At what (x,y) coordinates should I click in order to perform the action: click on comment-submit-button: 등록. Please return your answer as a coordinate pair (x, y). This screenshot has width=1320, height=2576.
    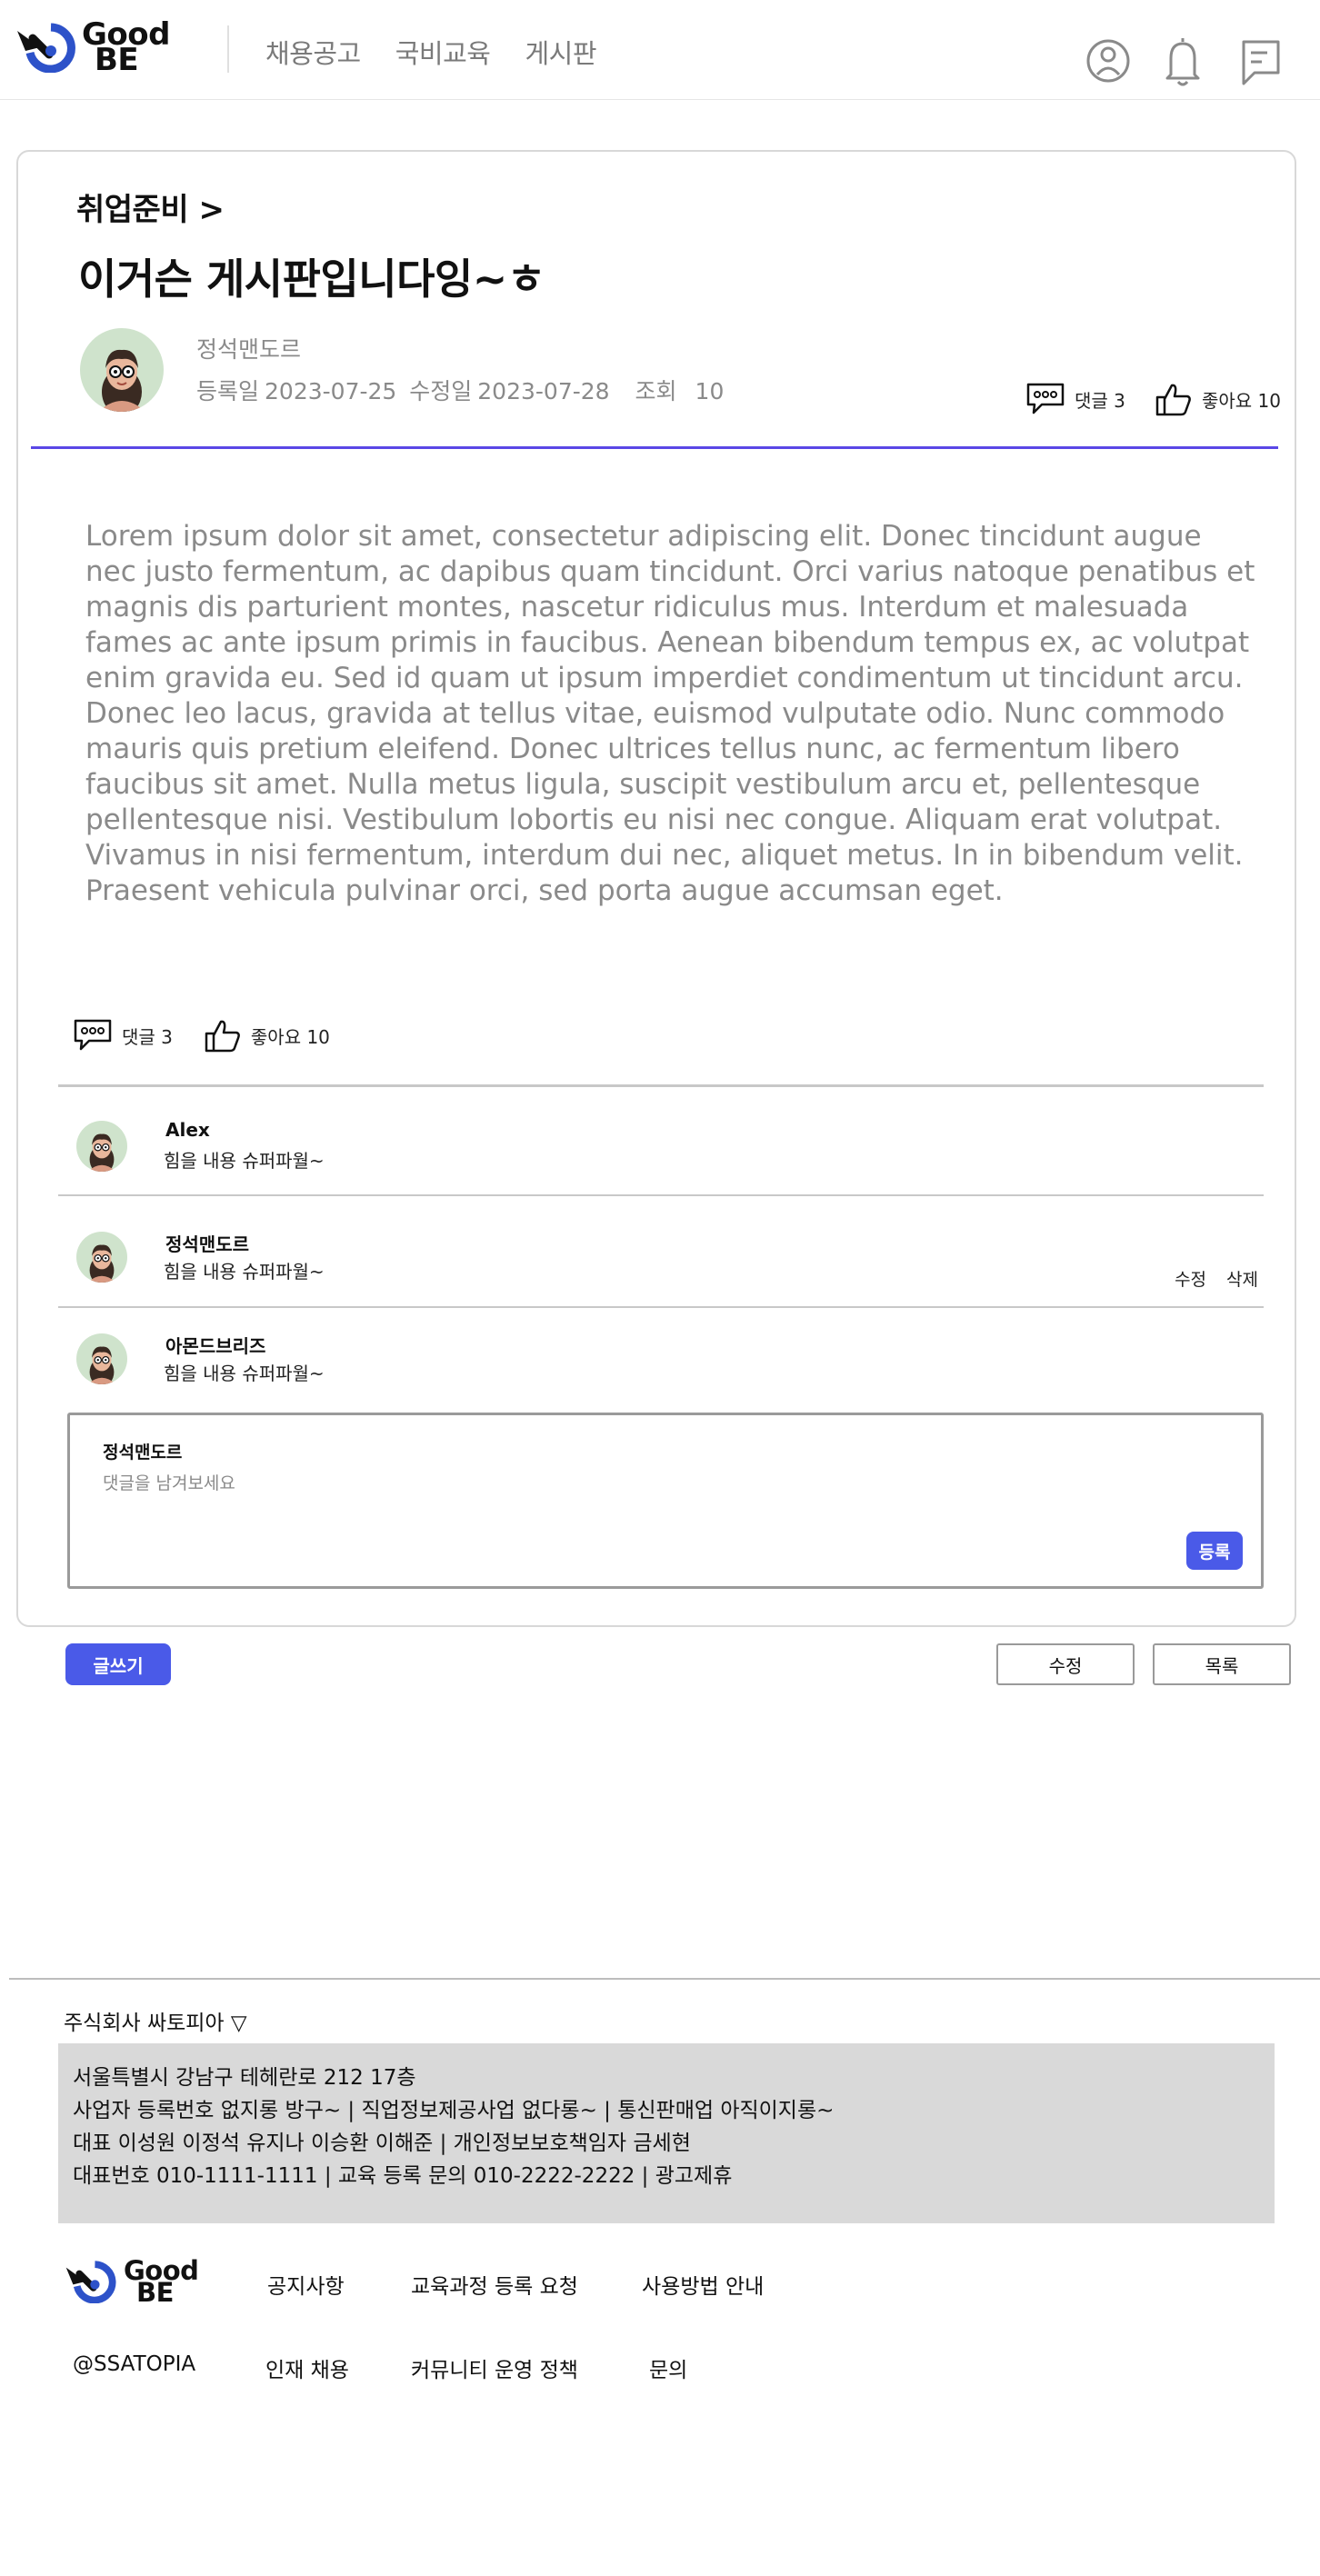
    Looking at the image, I should click on (1214, 1551).